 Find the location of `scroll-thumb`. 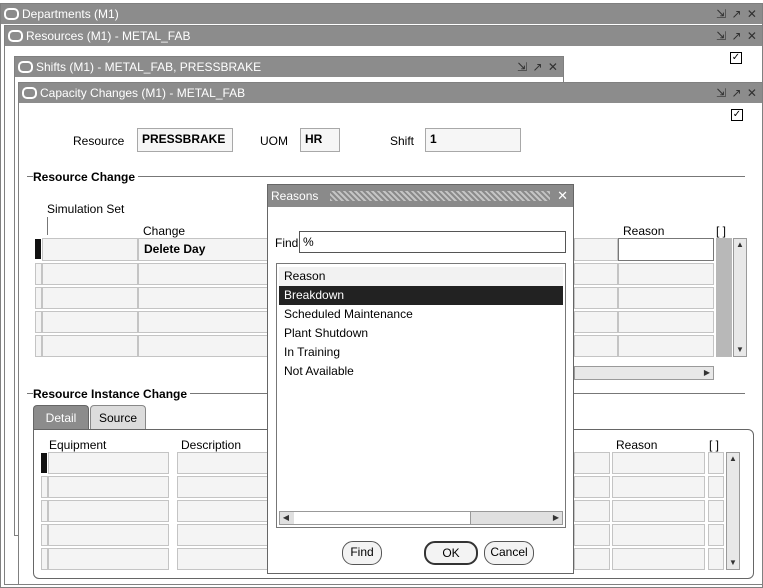

scroll-thumb is located at coordinates (382, 518).